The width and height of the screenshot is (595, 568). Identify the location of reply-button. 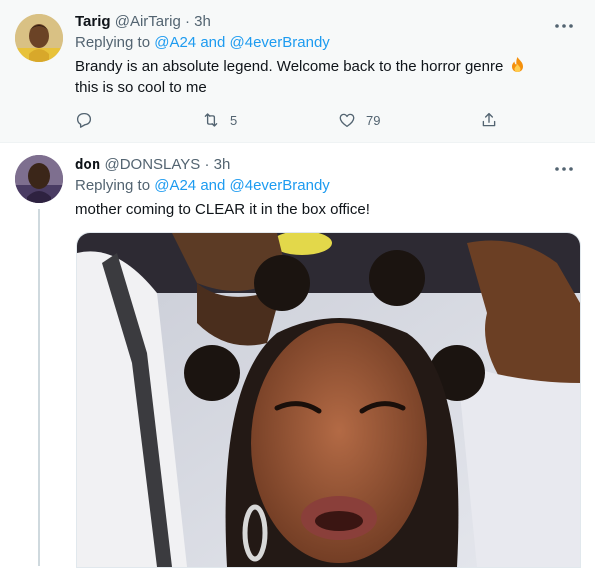
(84, 120).